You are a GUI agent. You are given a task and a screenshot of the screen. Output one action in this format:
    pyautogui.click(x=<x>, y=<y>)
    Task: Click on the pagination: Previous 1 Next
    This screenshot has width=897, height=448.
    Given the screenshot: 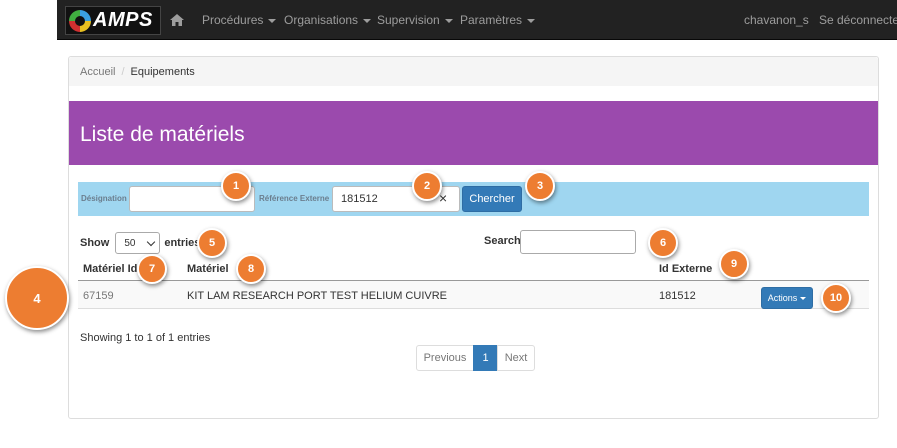 What is the action you would take?
    pyautogui.click(x=475, y=358)
    